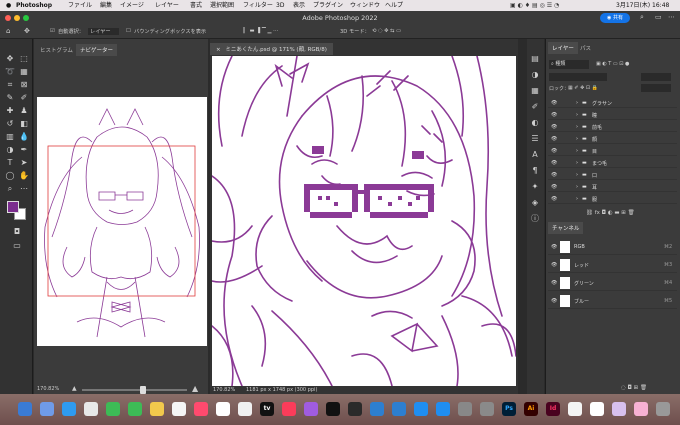  Describe the element at coordinates (566, 228) in the screenshot. I see `tab-channels: チャンネル` at that location.